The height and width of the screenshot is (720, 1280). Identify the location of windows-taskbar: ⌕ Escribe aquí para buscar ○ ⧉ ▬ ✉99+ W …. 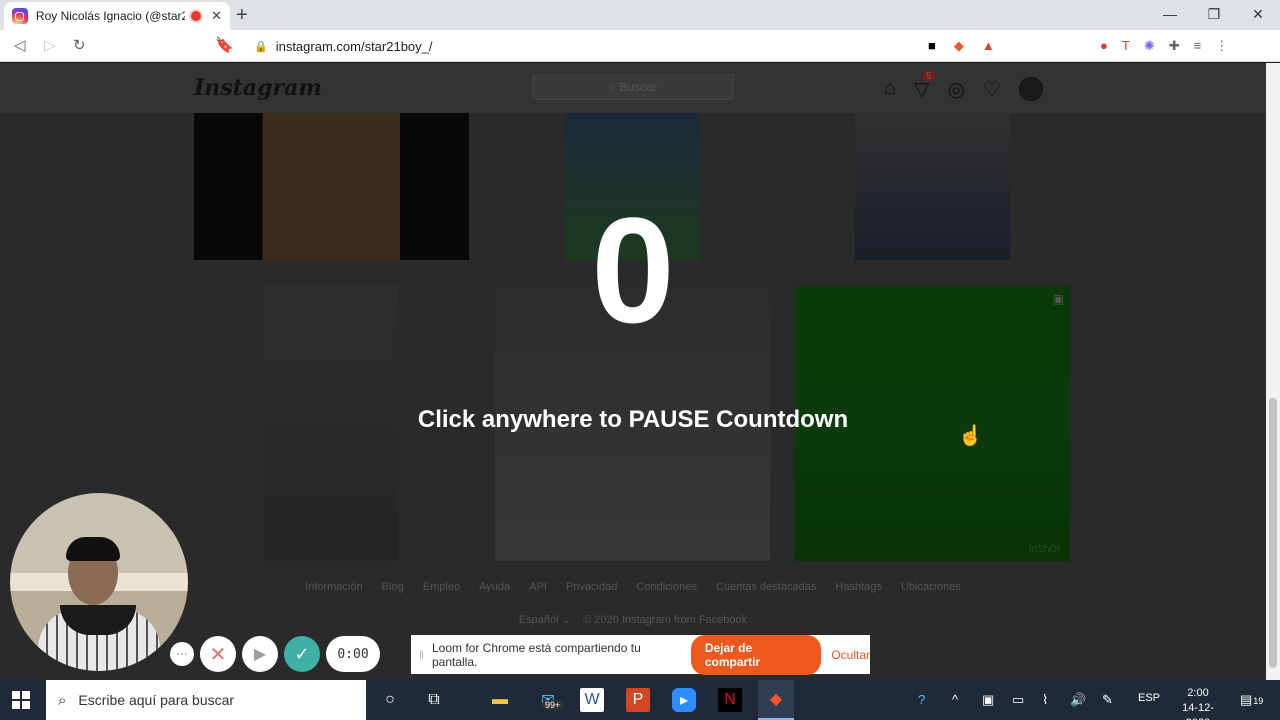
(640, 700).